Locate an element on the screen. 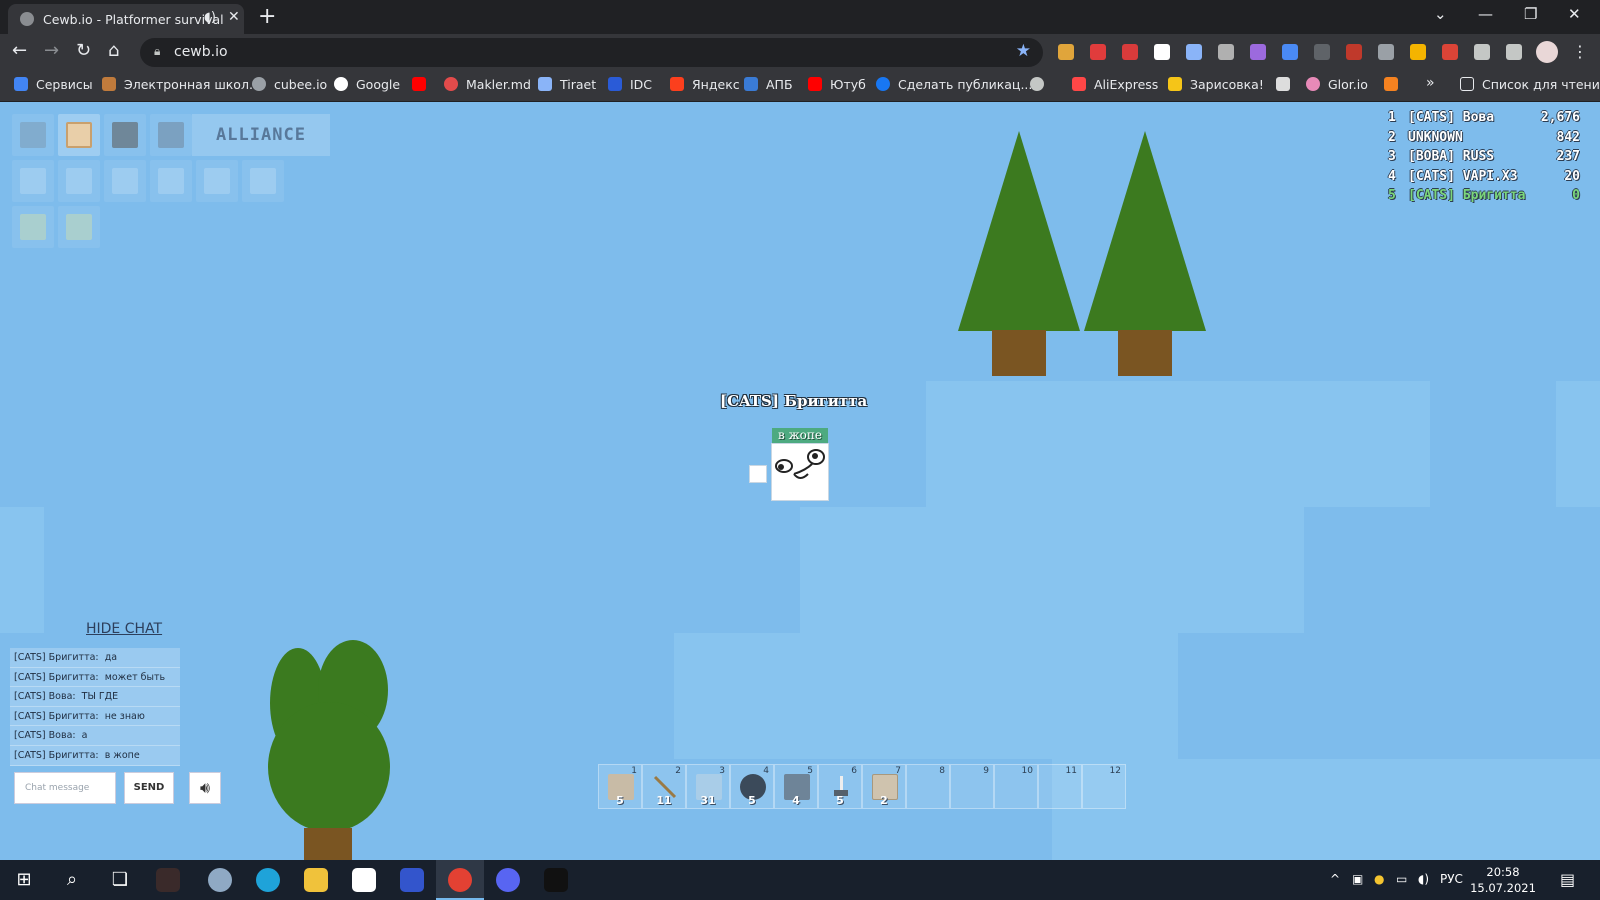  hotbar-slot: 8 is located at coordinates (928, 786).